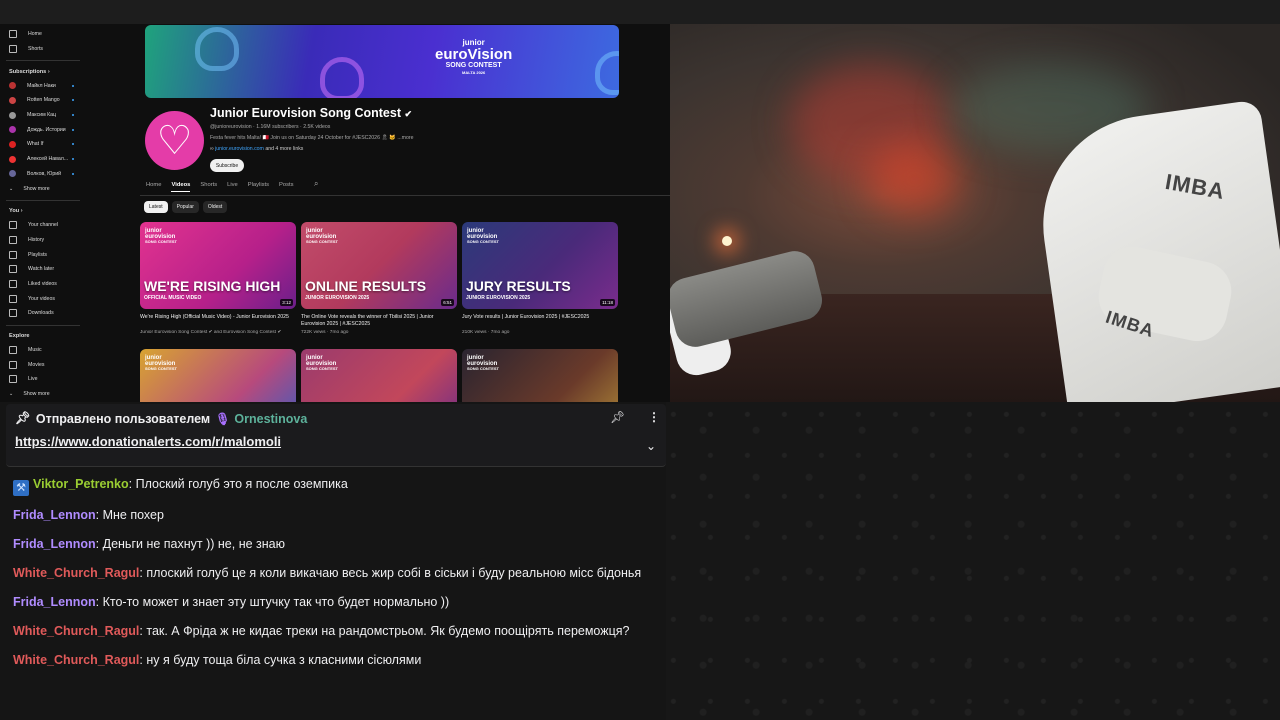 This screenshot has height=720, width=1280. I want to click on subscription-item: Дождь. Истории, so click(43, 129).